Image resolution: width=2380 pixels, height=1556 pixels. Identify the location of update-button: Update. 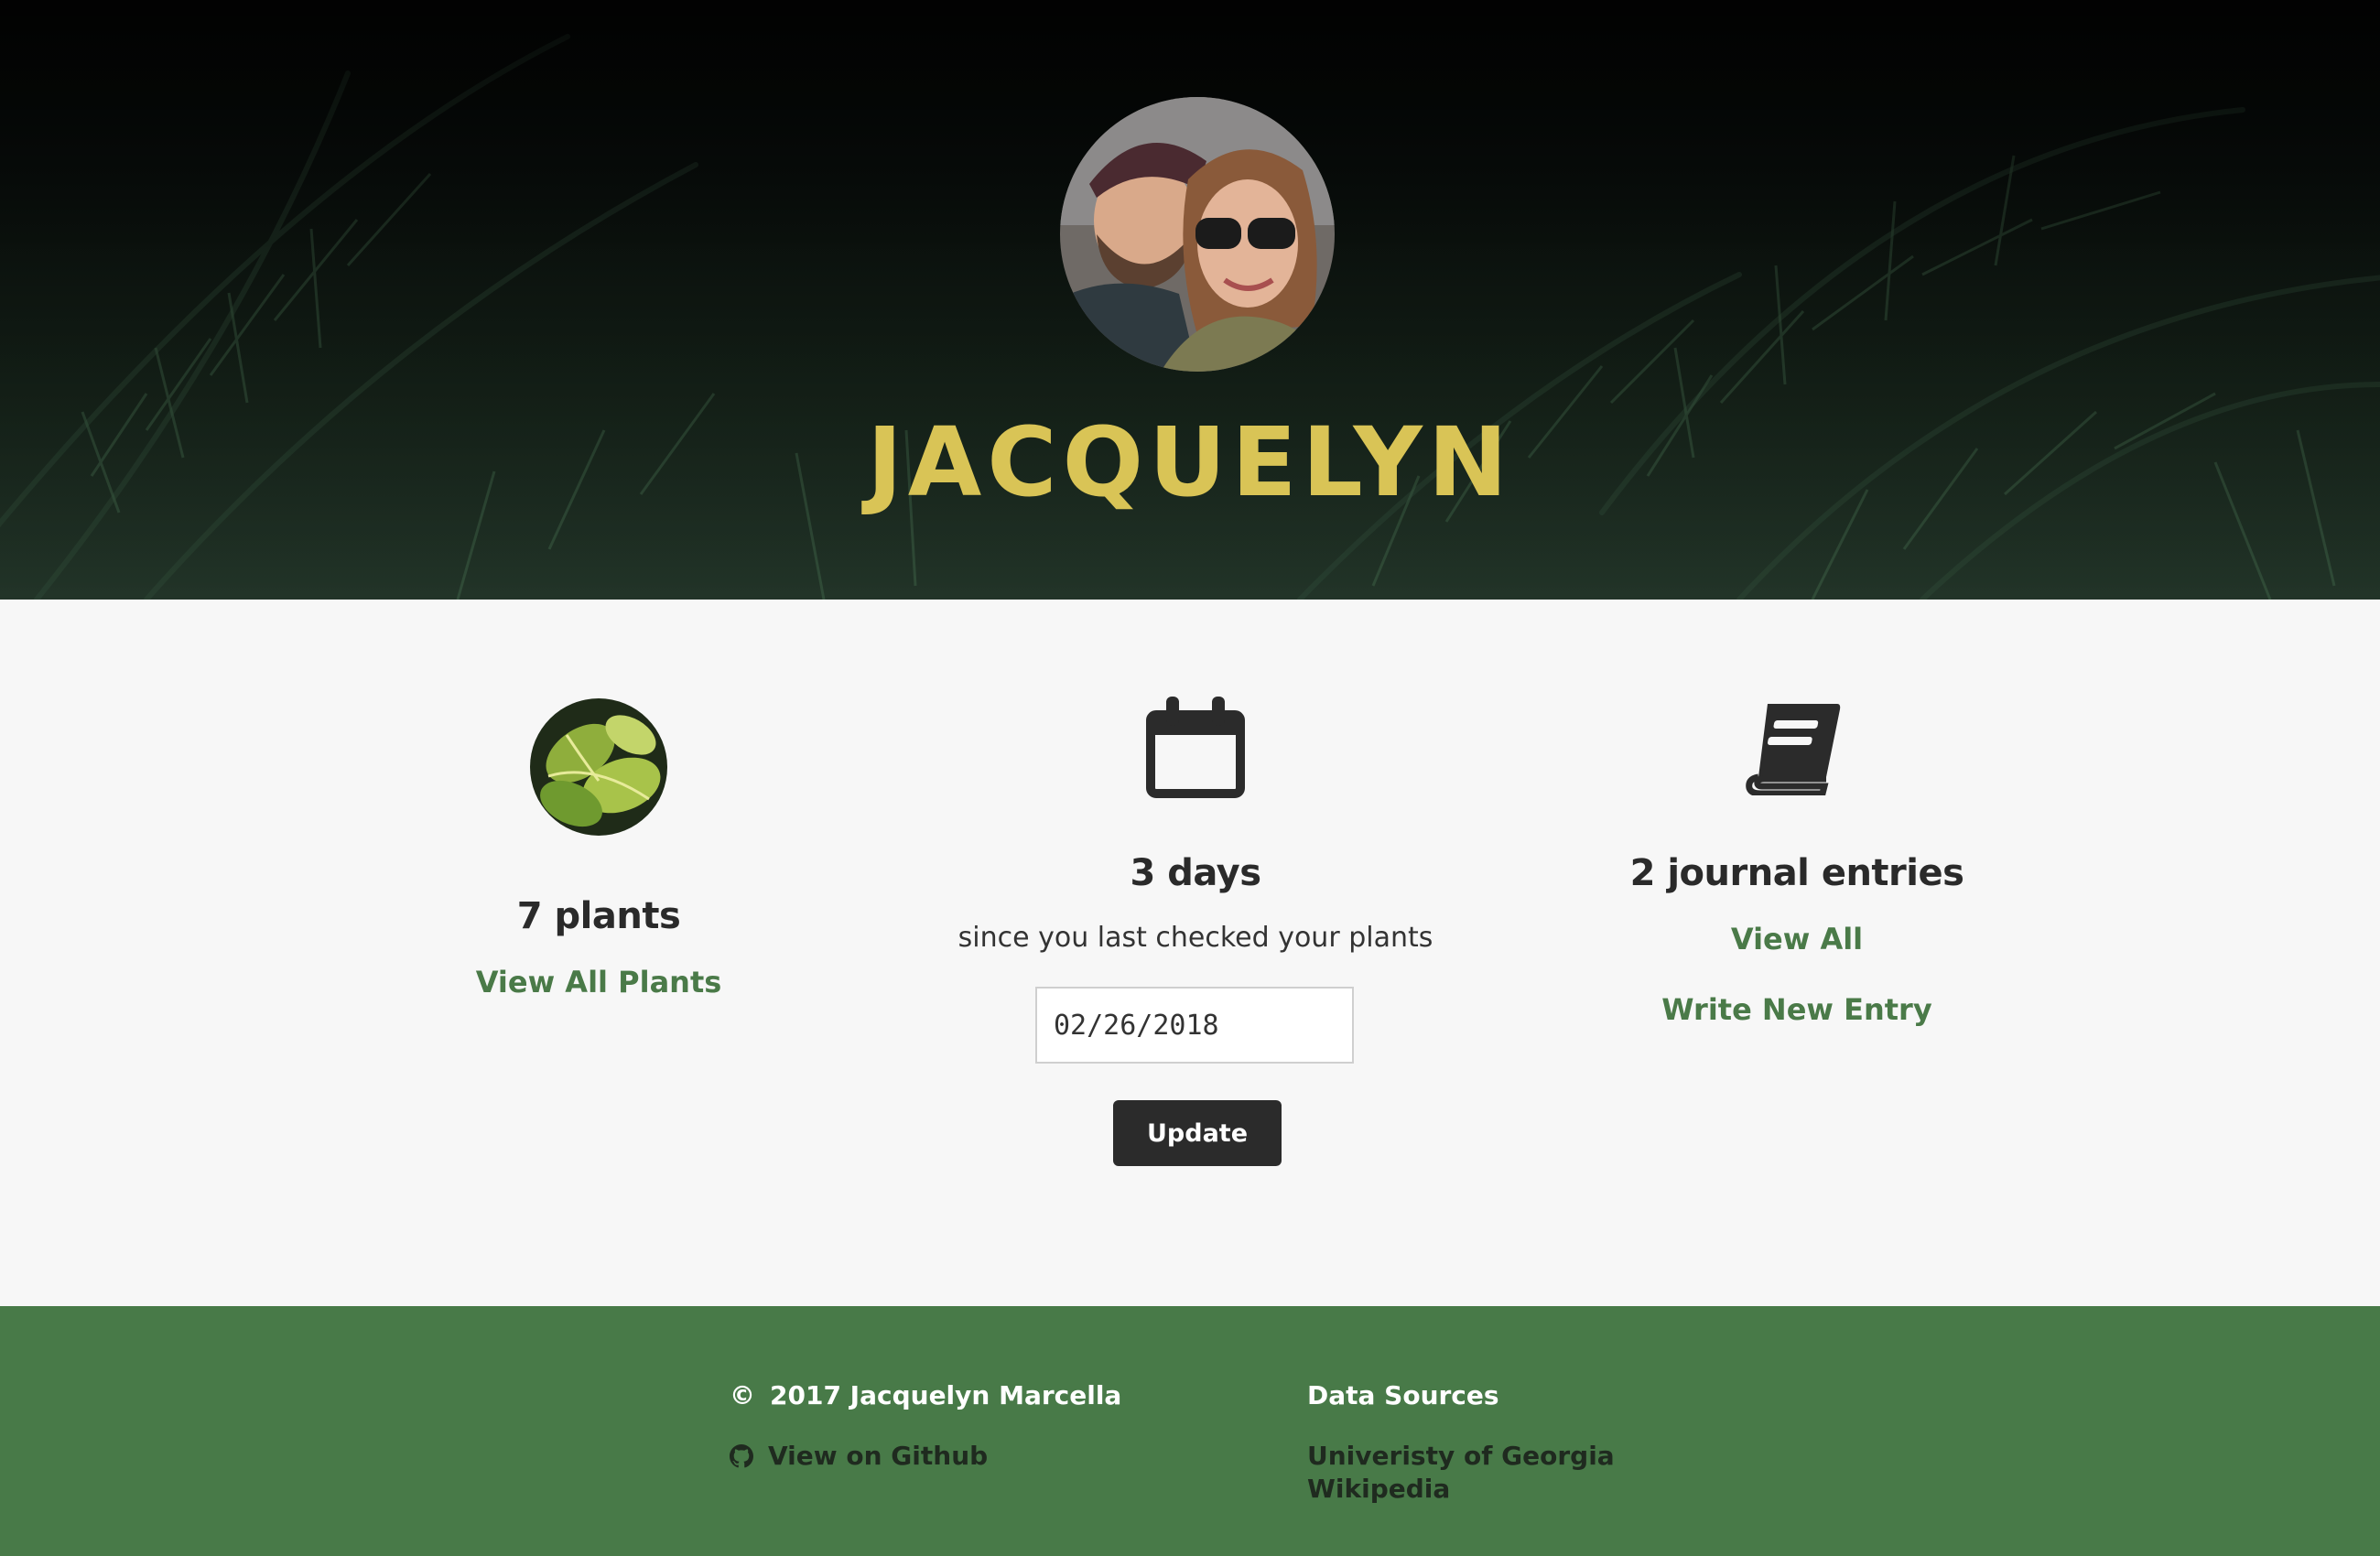
(1197, 1133).